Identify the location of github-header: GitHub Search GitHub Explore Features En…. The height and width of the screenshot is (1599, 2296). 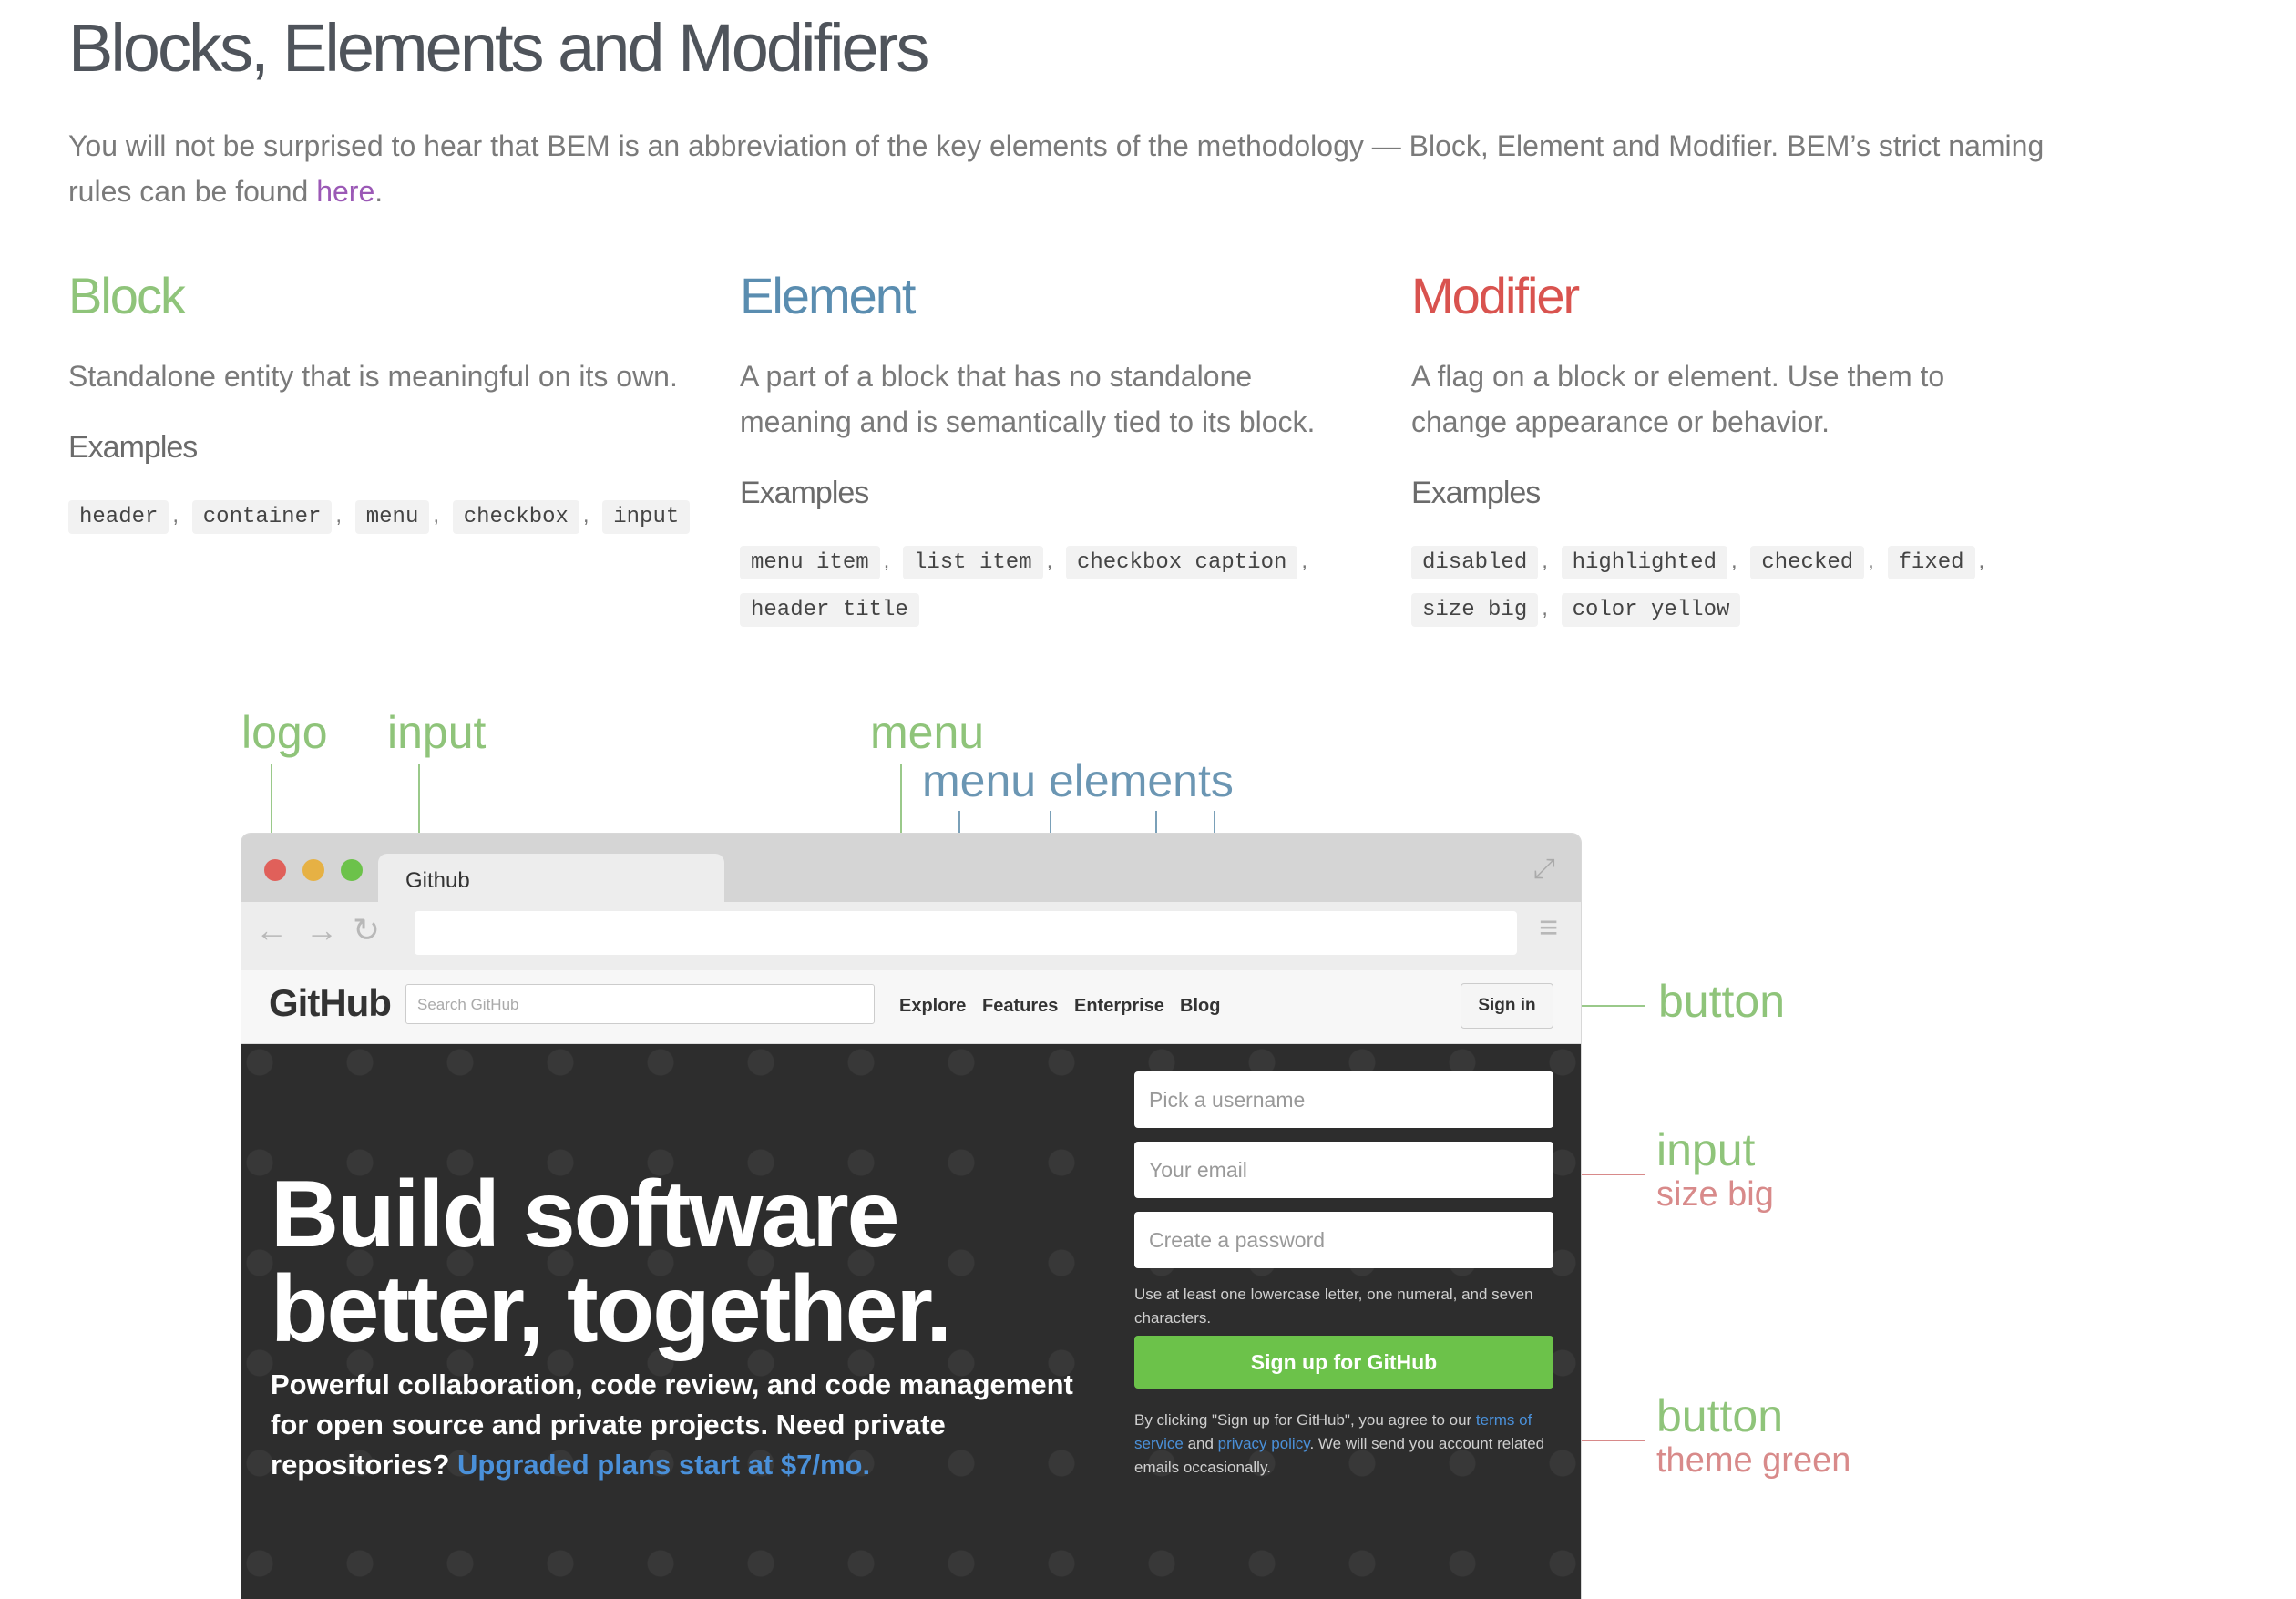
(911, 1007).